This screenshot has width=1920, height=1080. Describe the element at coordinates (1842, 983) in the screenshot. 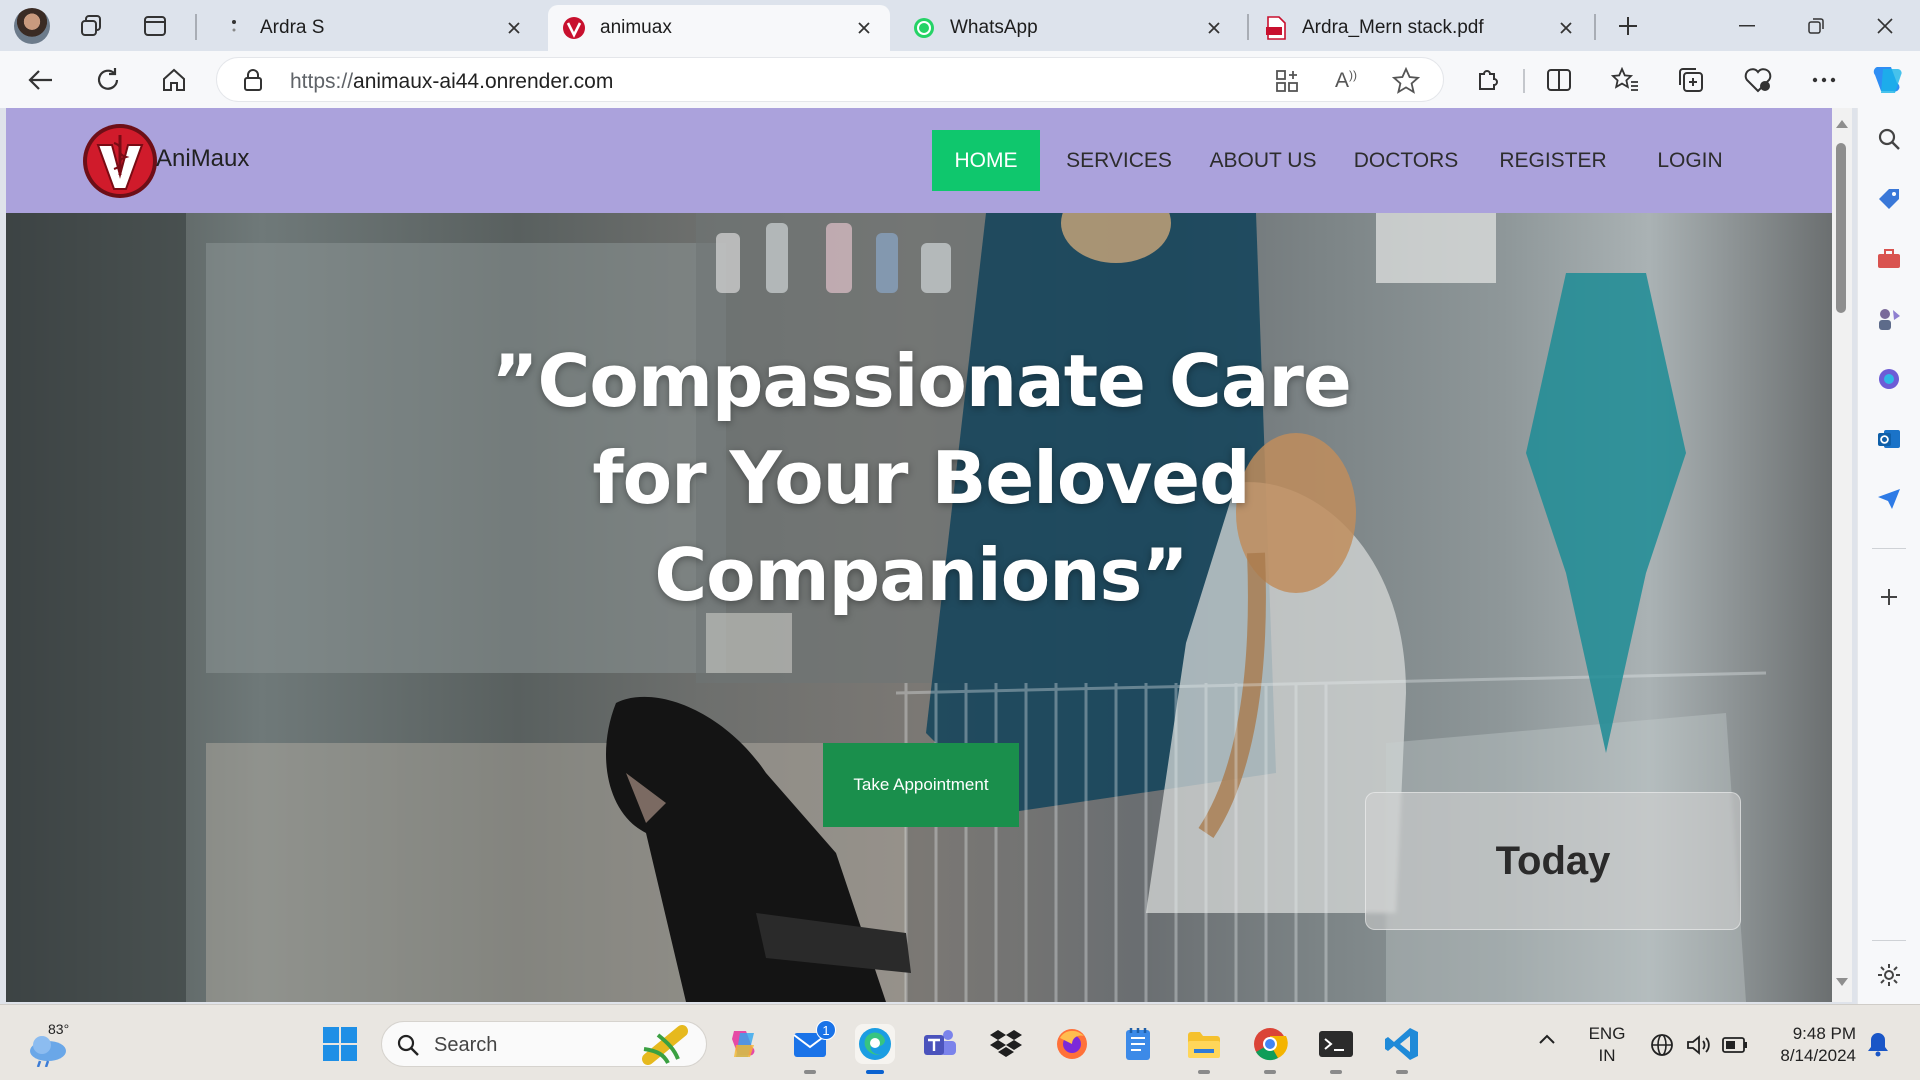

I see `scroll-down-icon` at that location.